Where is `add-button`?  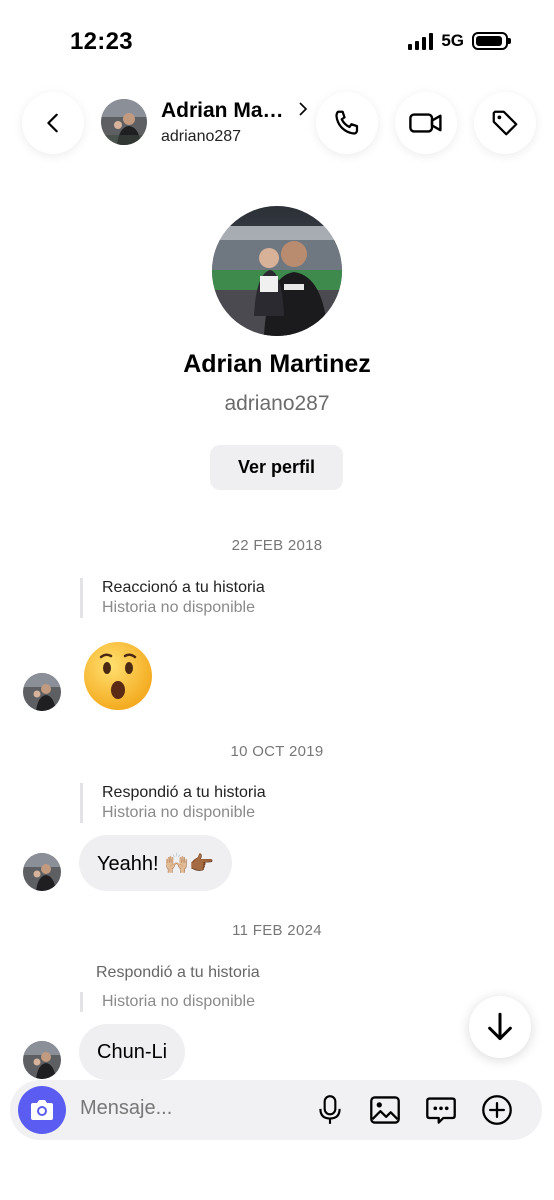
add-button is located at coordinates (497, 1110).